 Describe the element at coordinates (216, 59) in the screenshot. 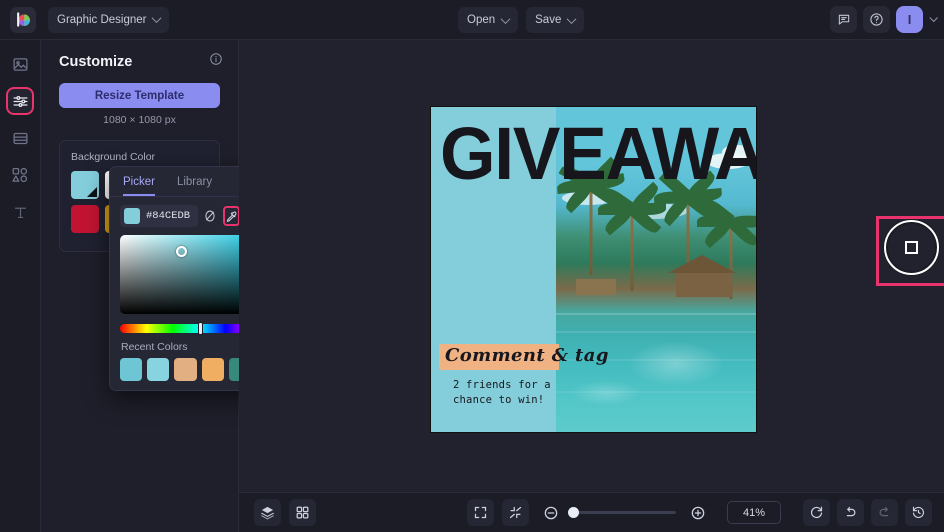

I see `info-glyph` at that location.